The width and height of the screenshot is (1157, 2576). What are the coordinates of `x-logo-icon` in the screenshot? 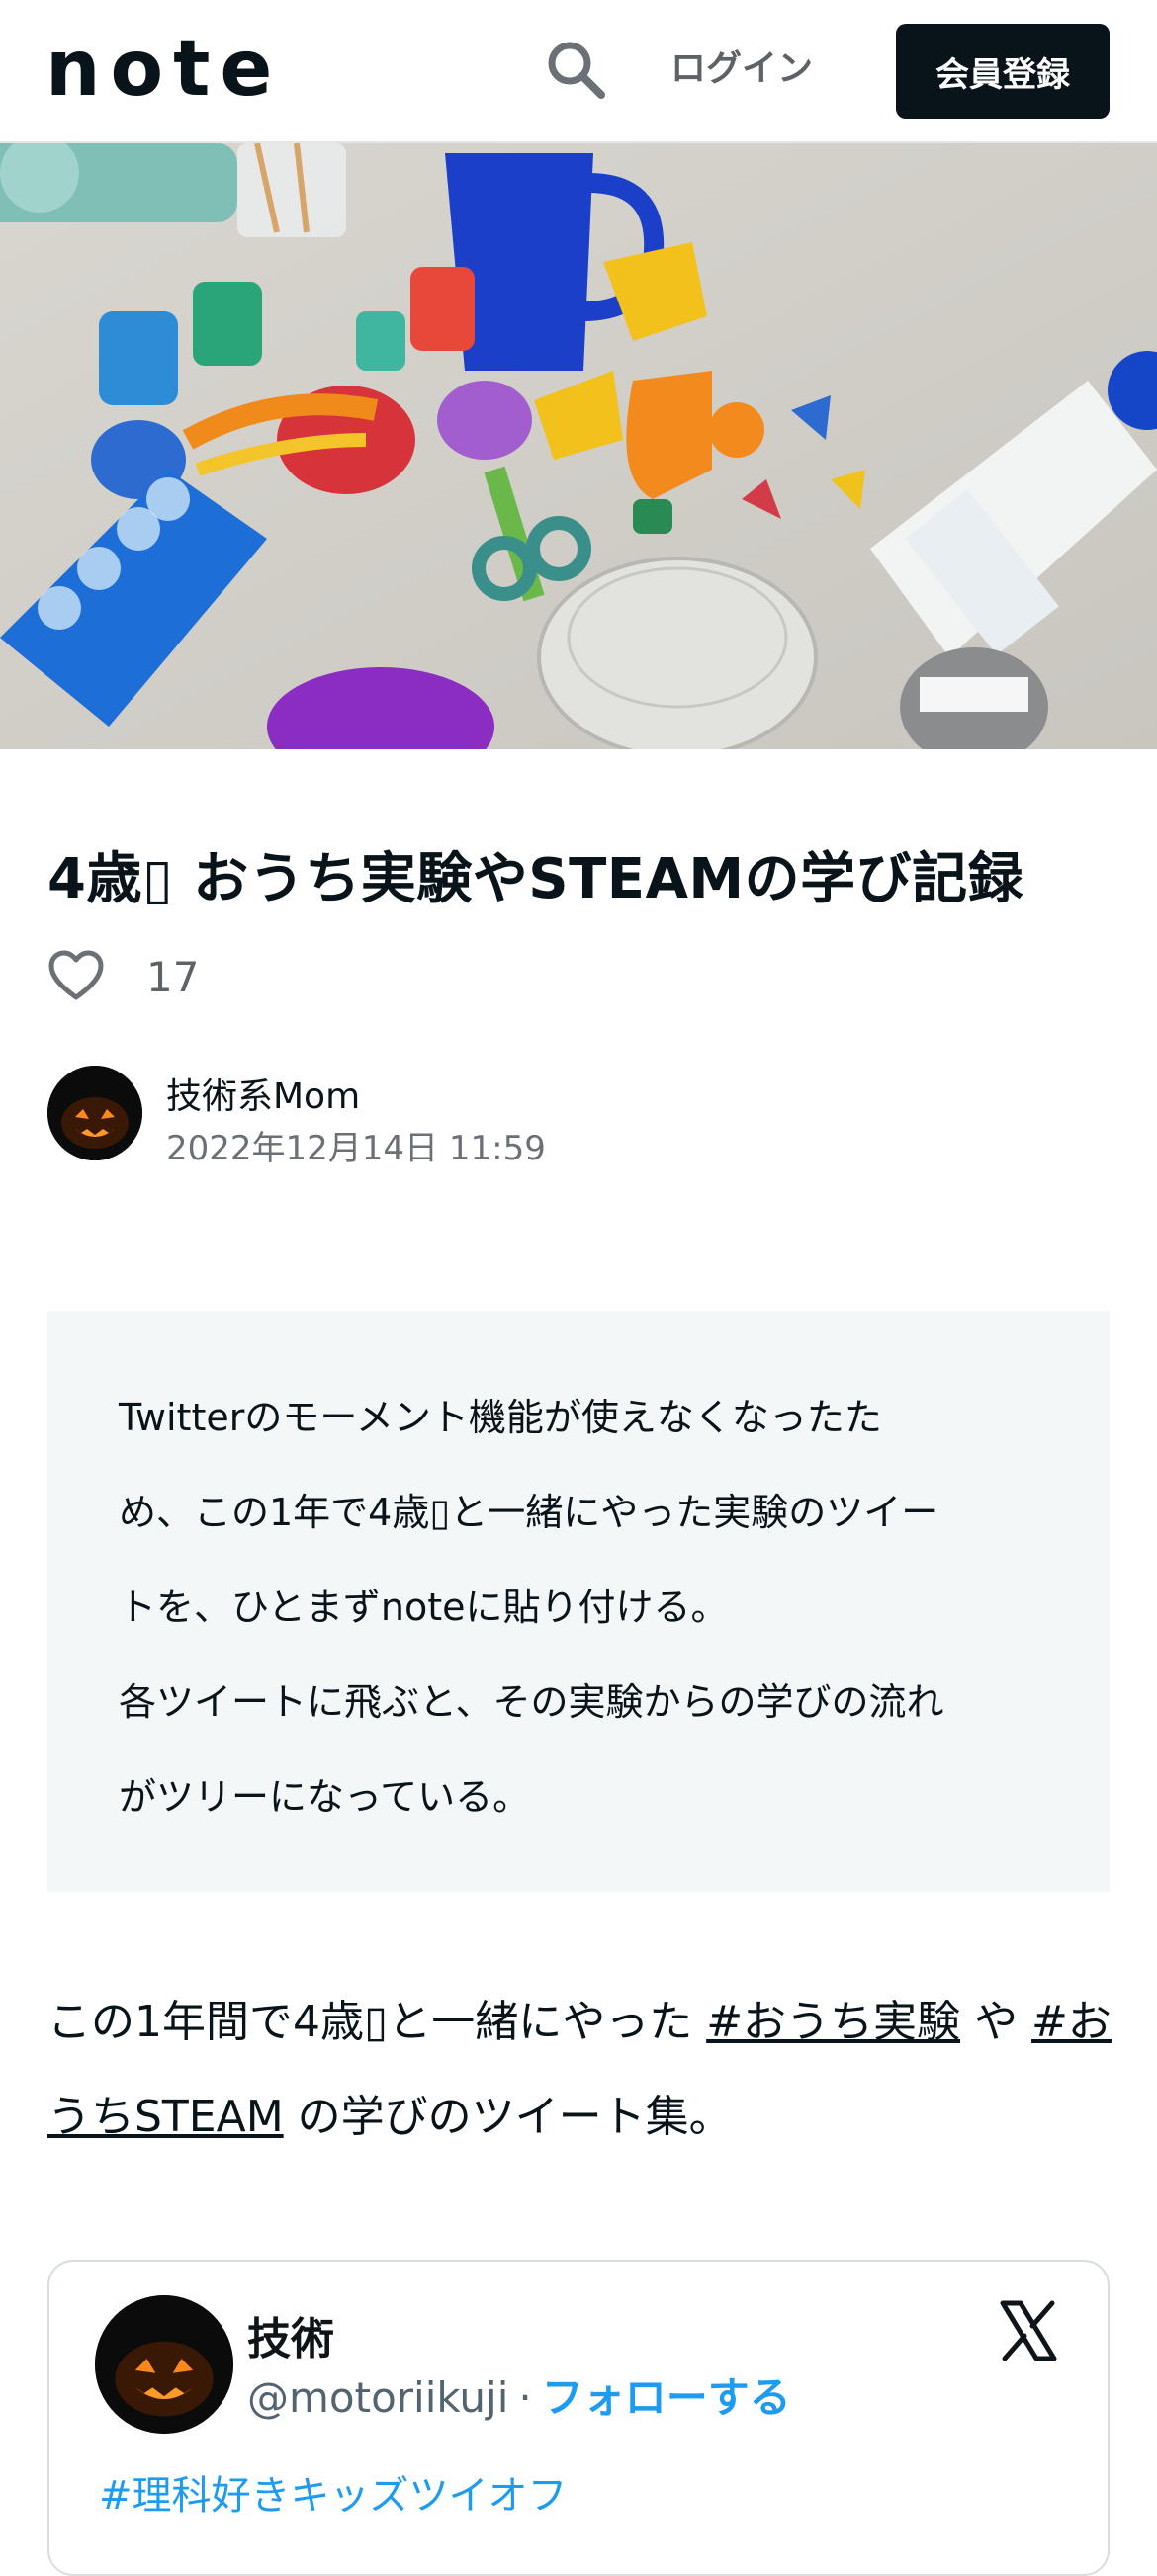 It's located at (1028, 2330).